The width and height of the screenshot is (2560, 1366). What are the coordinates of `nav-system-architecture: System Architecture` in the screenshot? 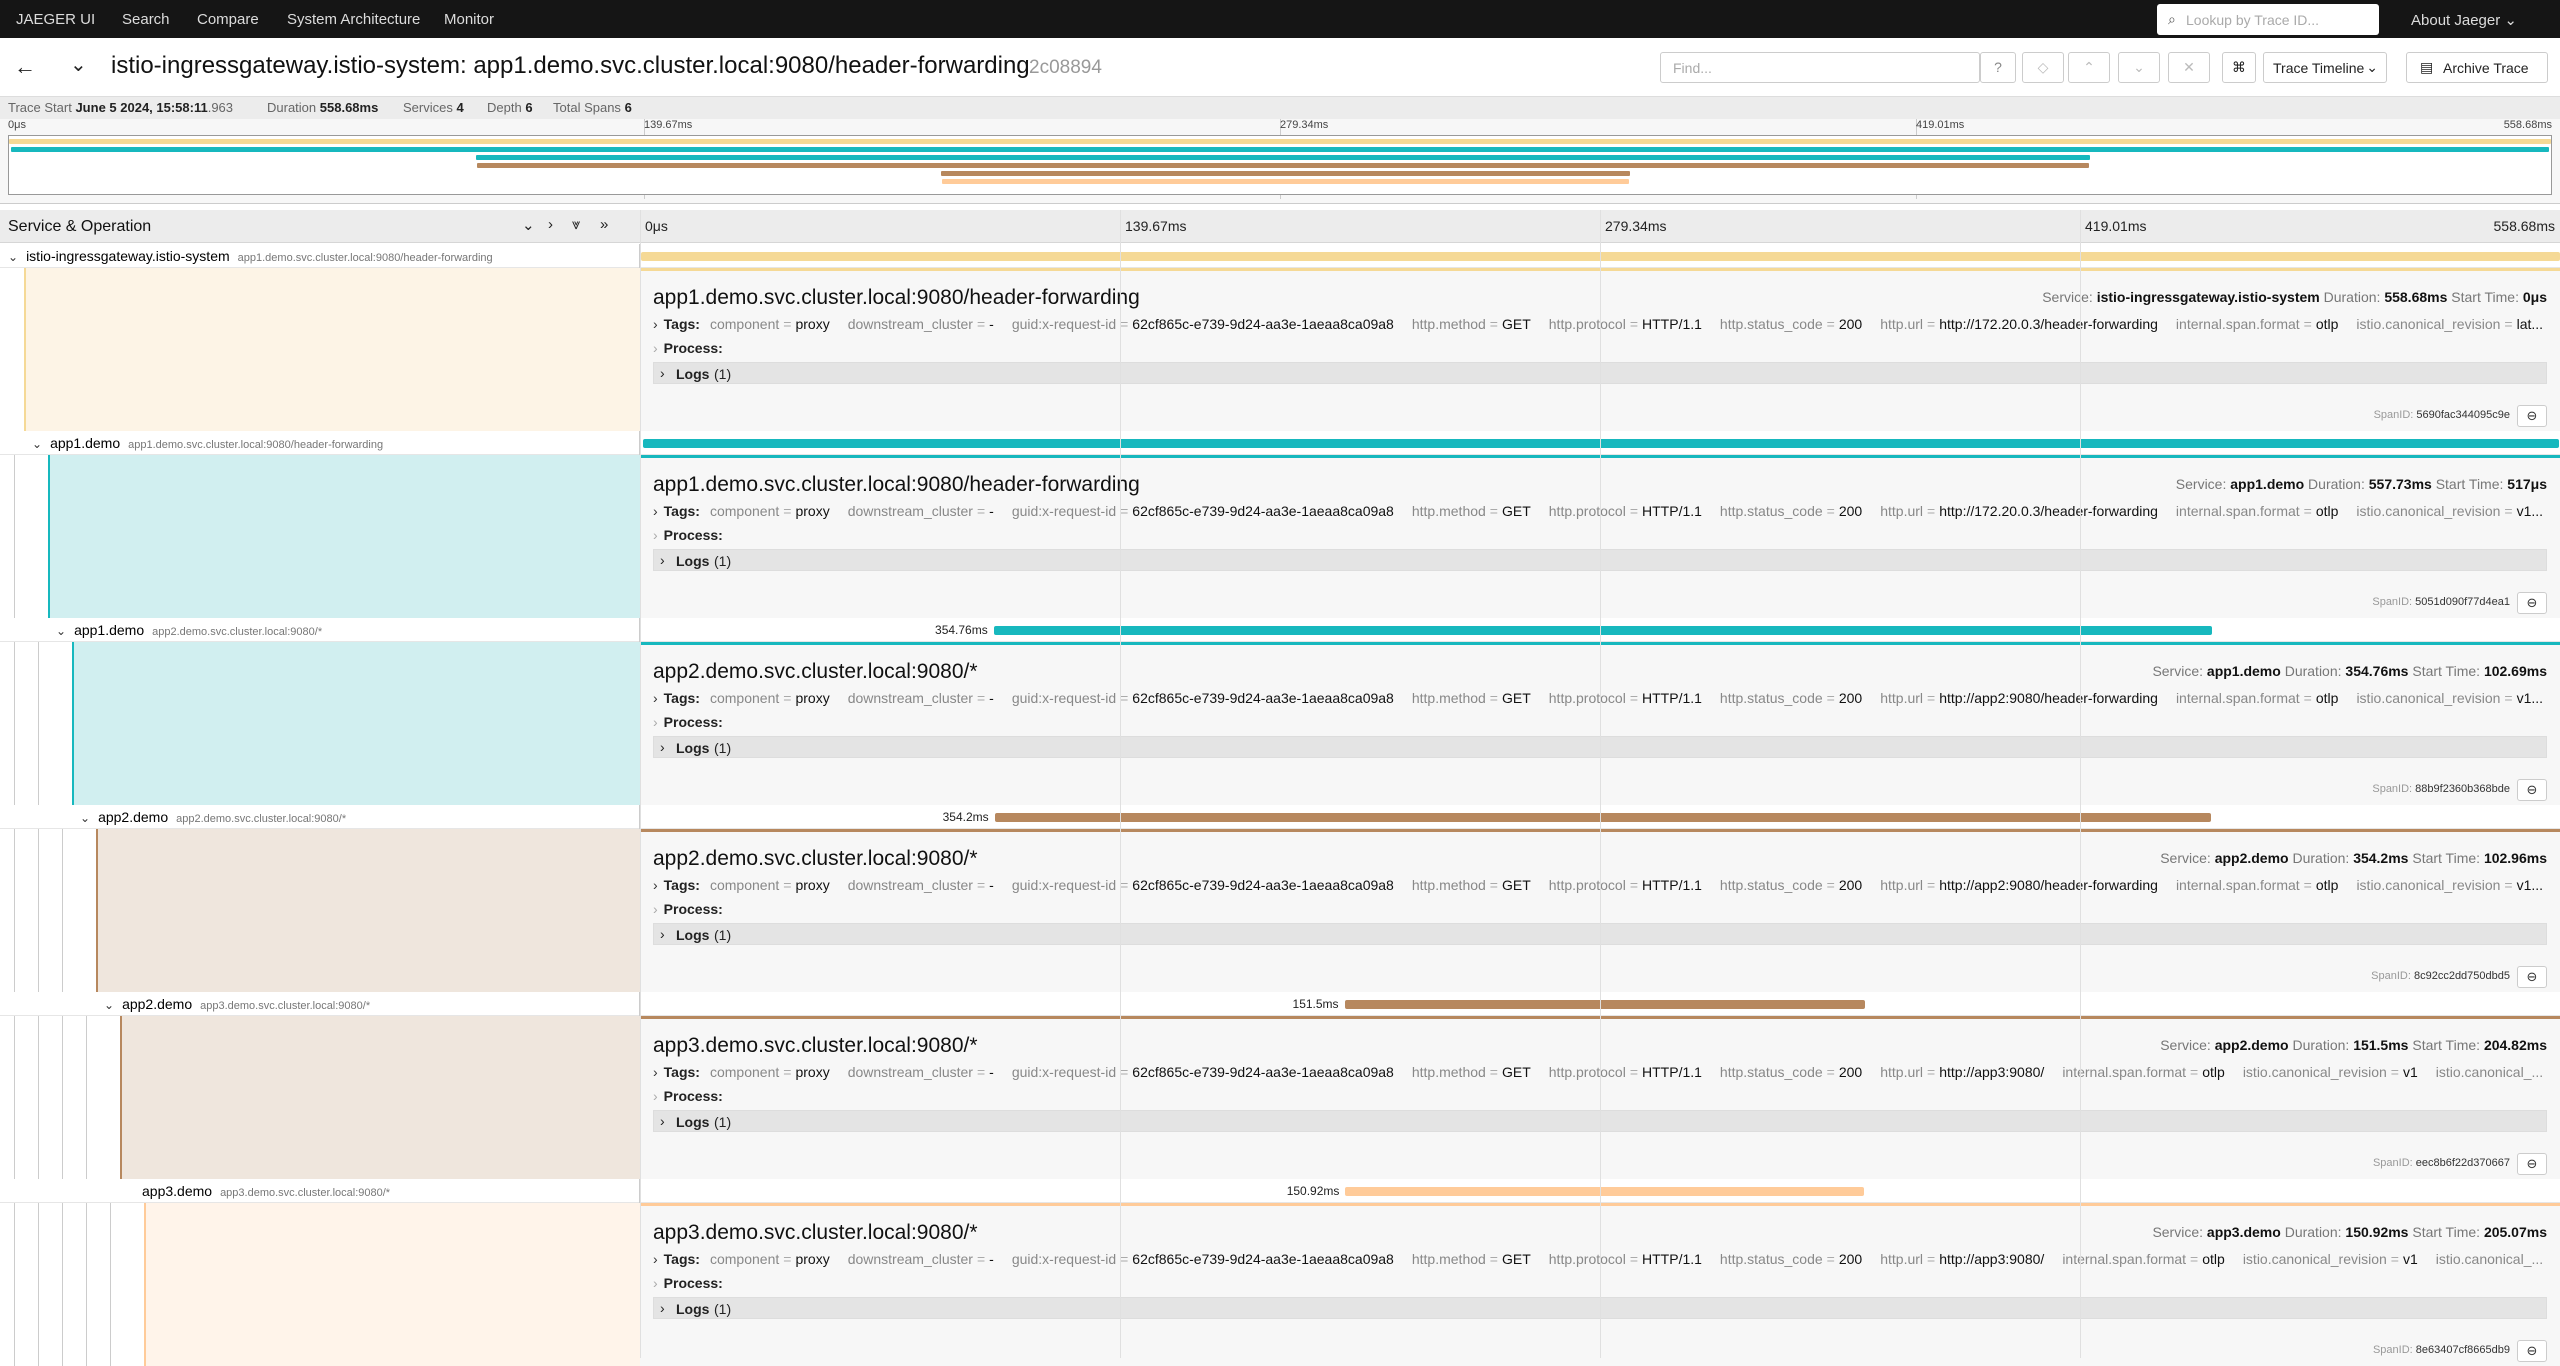 It's located at (353, 19).